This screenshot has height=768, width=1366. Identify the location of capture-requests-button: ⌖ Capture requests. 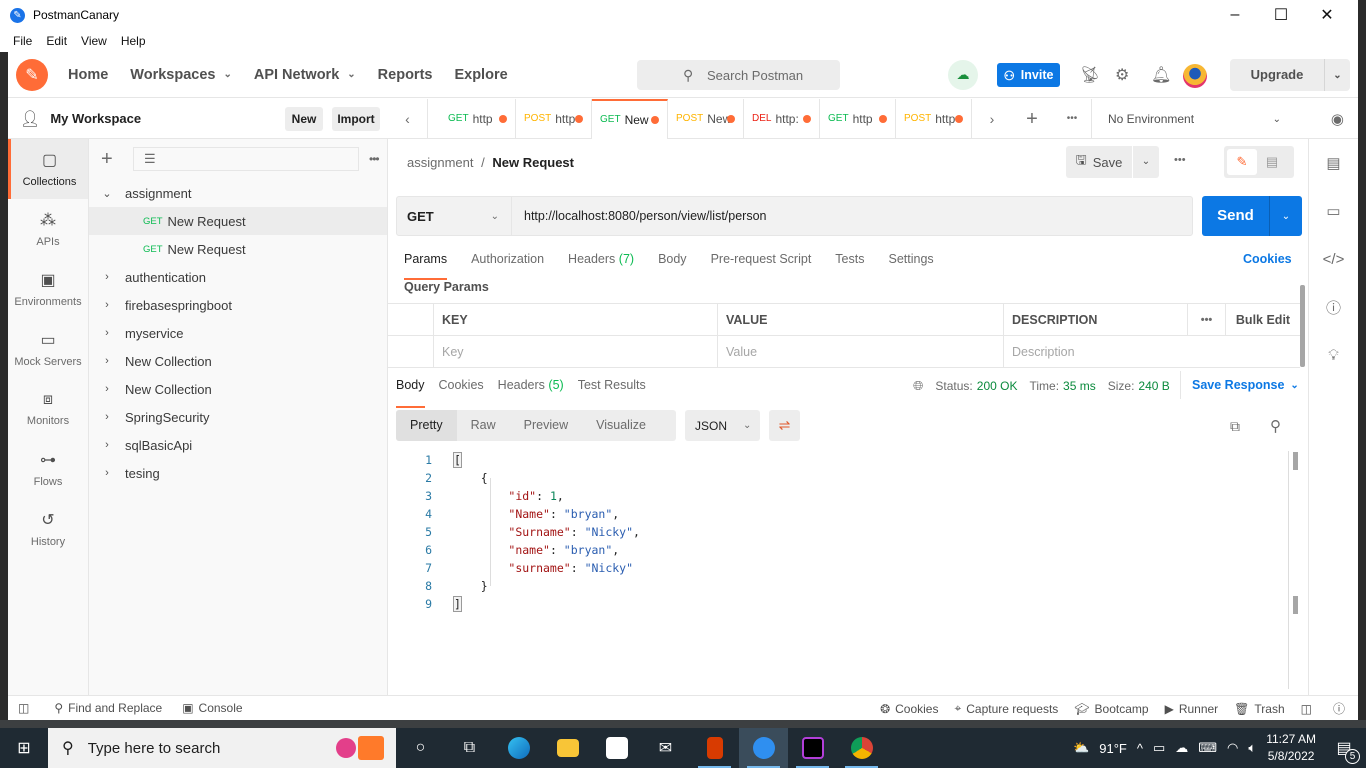
(1006, 708).